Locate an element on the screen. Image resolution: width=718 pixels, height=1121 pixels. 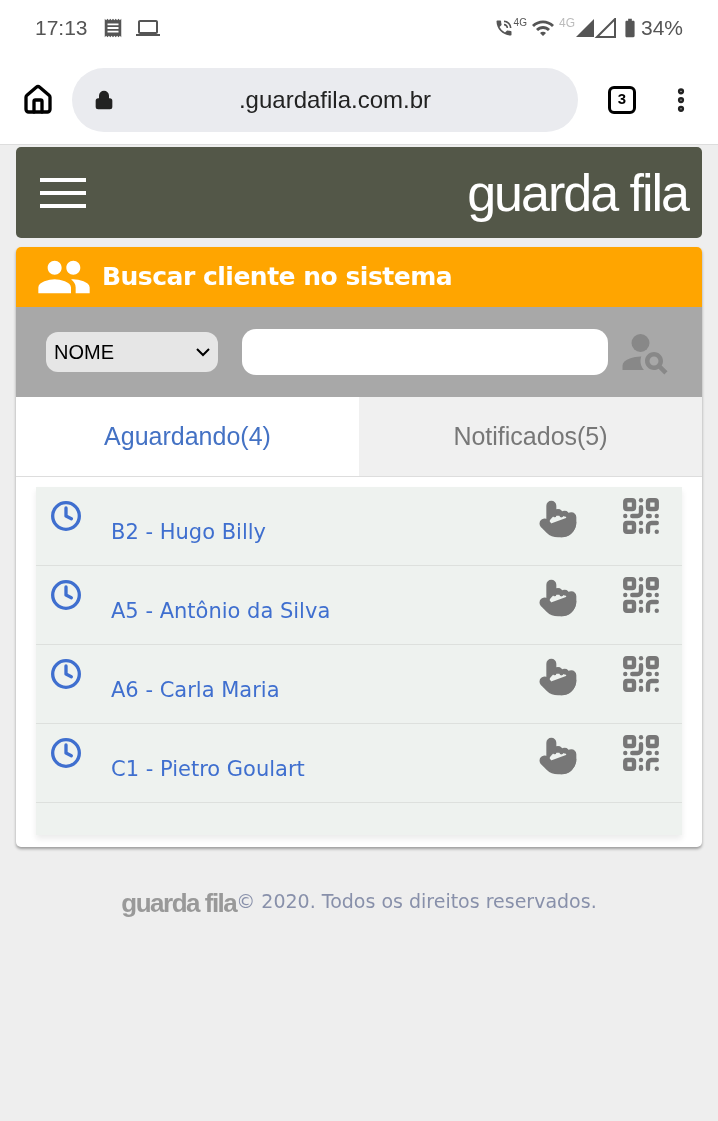
chevron-icon is located at coordinates (203, 352).